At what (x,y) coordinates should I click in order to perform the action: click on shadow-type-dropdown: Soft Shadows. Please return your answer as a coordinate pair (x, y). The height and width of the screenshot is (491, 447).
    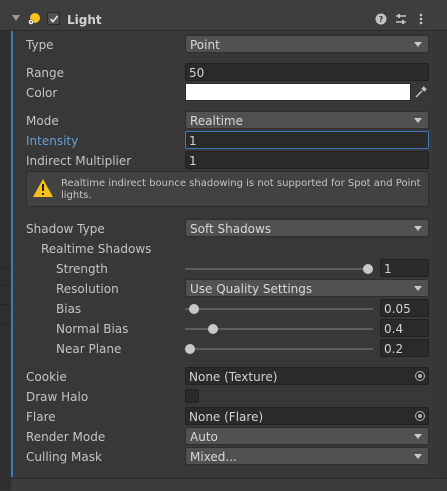
    Looking at the image, I should click on (307, 228).